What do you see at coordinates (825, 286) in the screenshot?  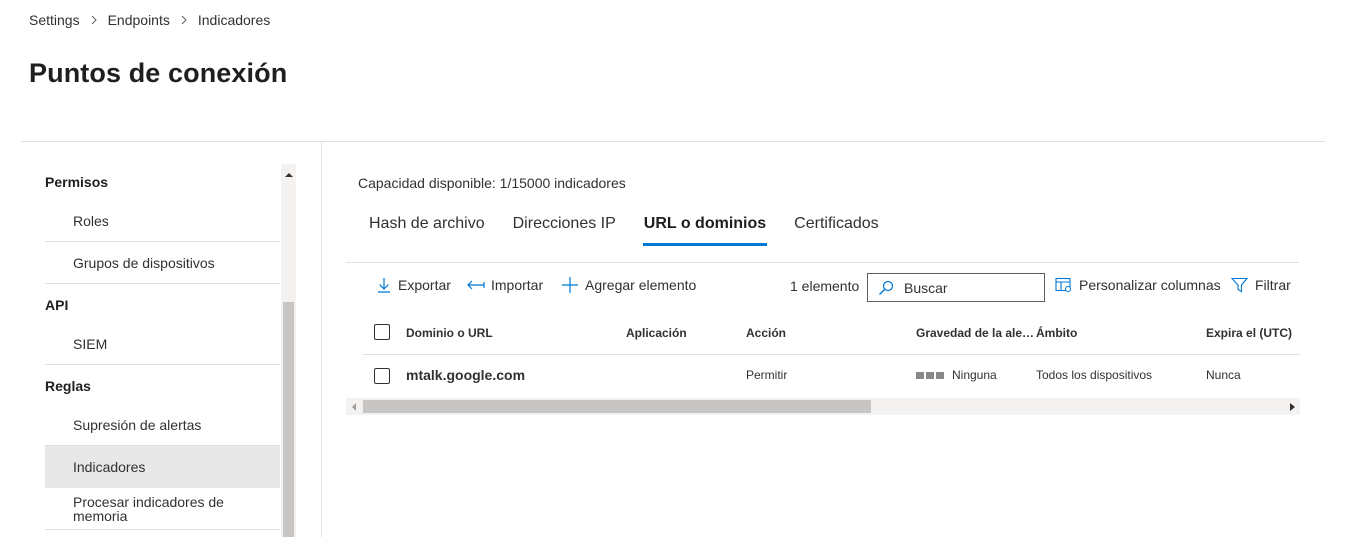 I see `item-count: 1 elemento` at bounding box center [825, 286].